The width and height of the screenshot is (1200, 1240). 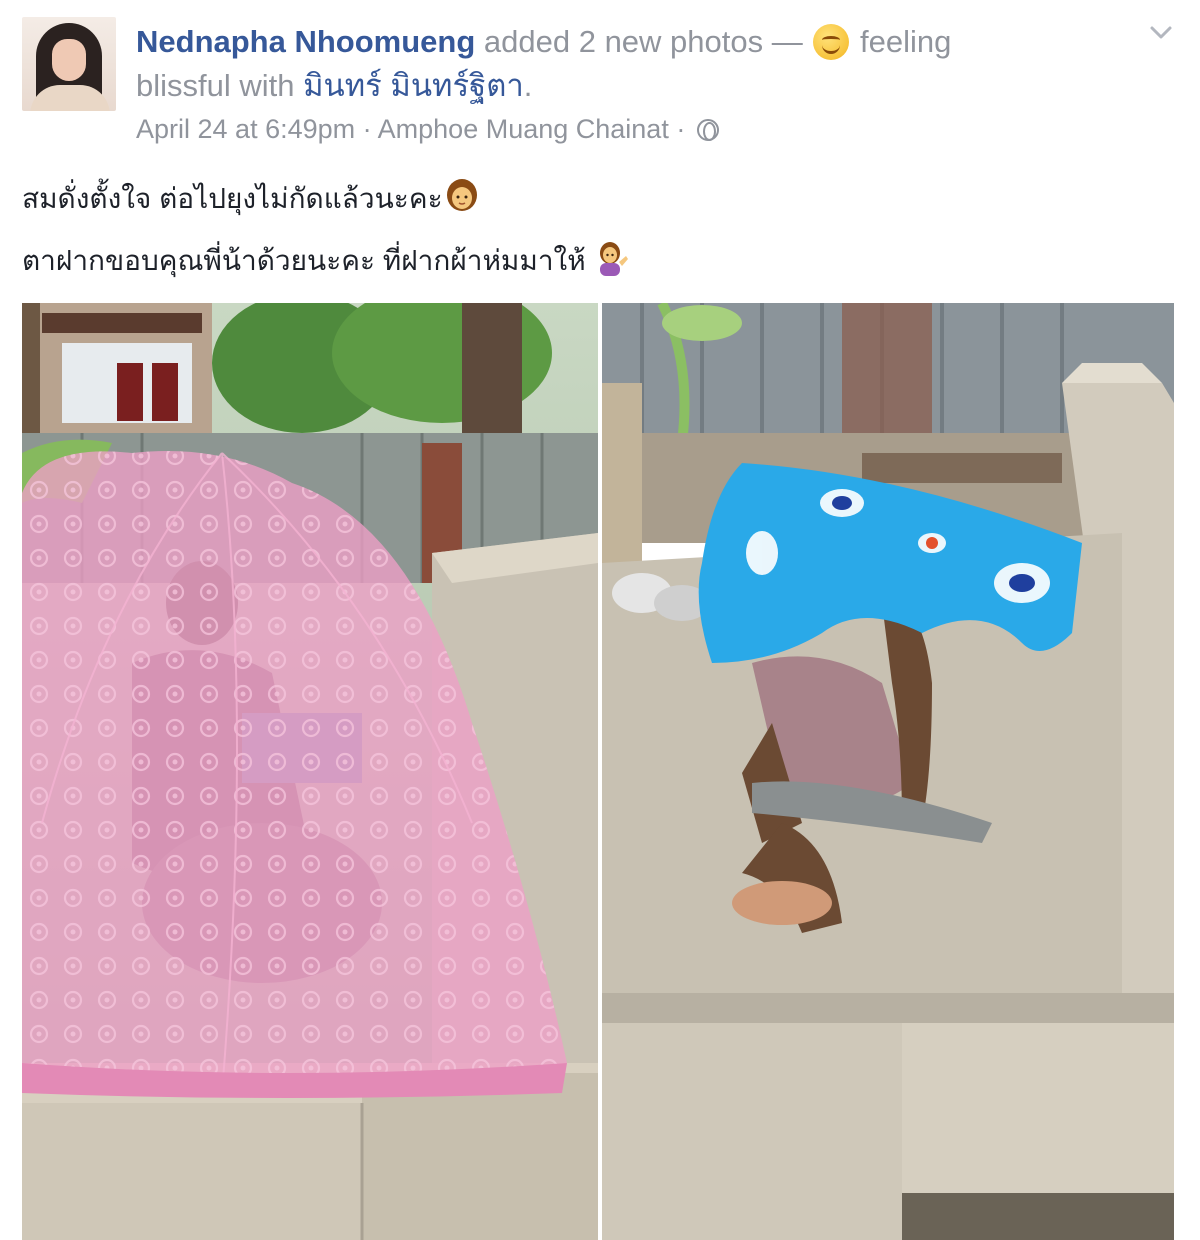 I want to click on action-text: added 2 new photos —, so click(x=643, y=41).